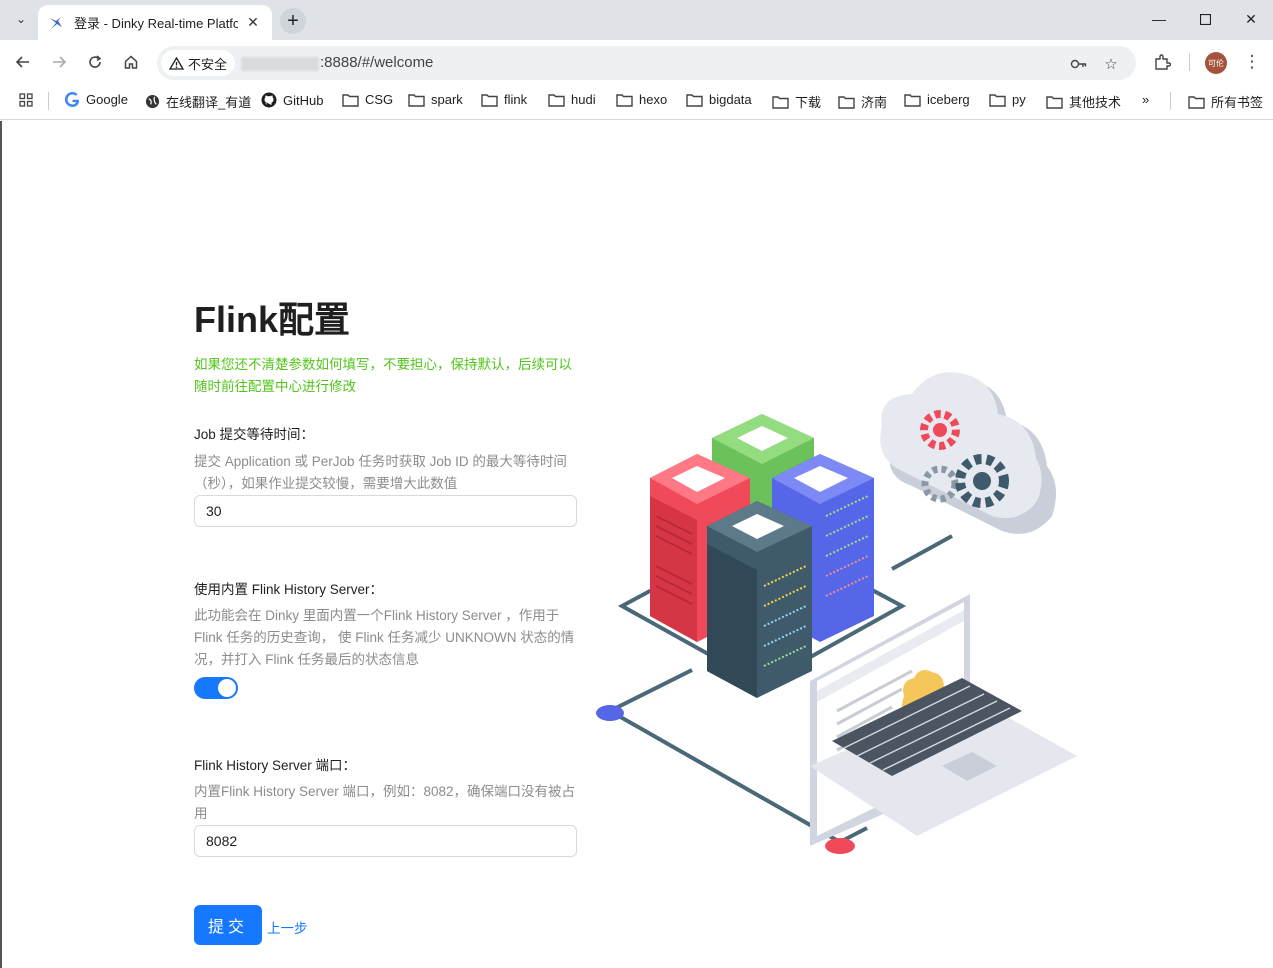 This screenshot has height=968, width=1273. Describe the element at coordinates (280, 64) in the screenshot. I see `url-host-redacted` at that location.